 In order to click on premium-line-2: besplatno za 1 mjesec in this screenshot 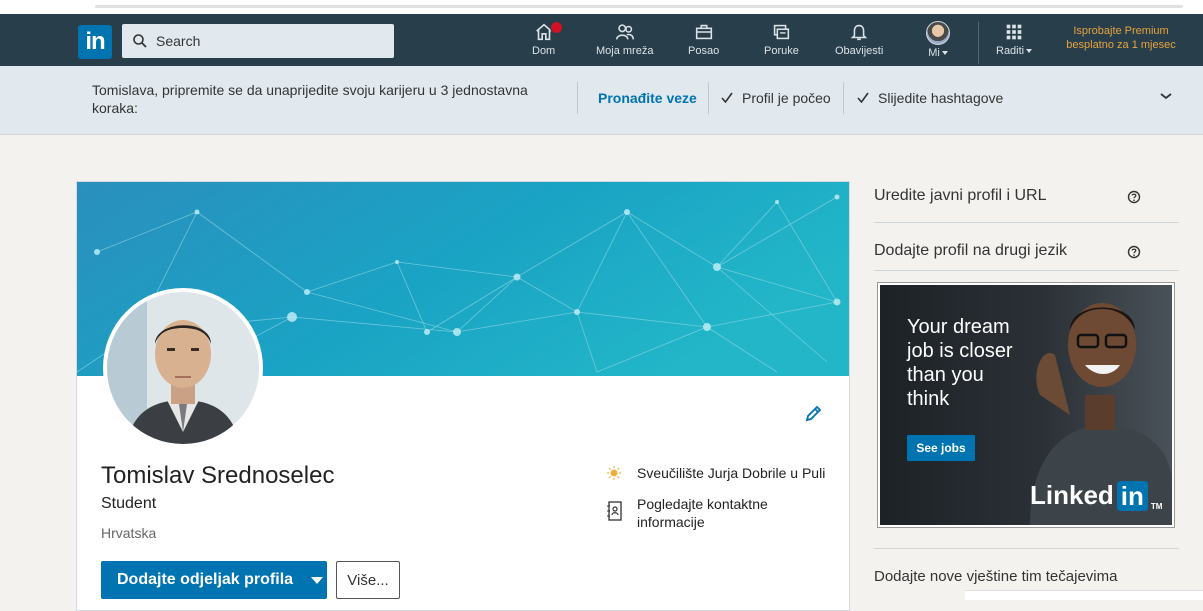, I will do `click(1121, 45)`.